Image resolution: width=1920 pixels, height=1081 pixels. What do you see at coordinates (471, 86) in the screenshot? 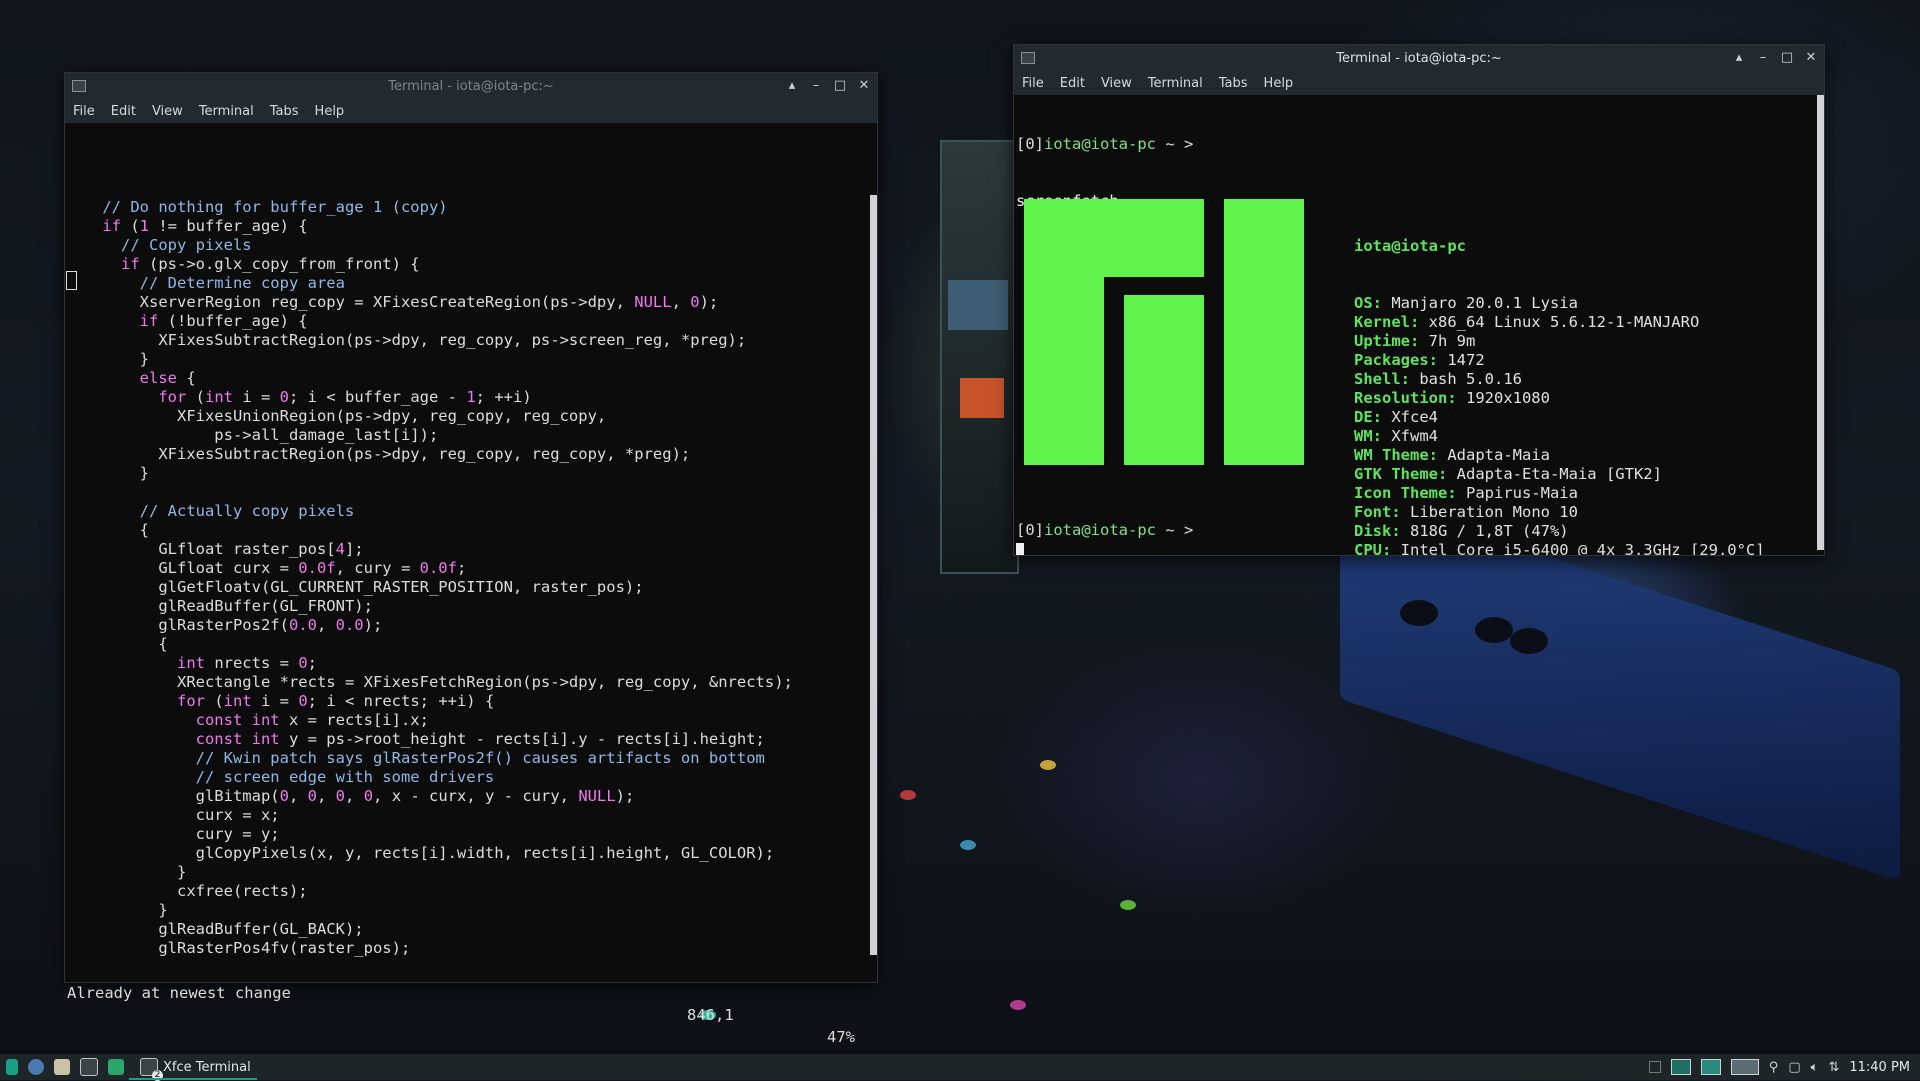
I see `left-terminal-titlebar: Terminal - iota@iota-pc:~ ▴ – □ ✕` at bounding box center [471, 86].